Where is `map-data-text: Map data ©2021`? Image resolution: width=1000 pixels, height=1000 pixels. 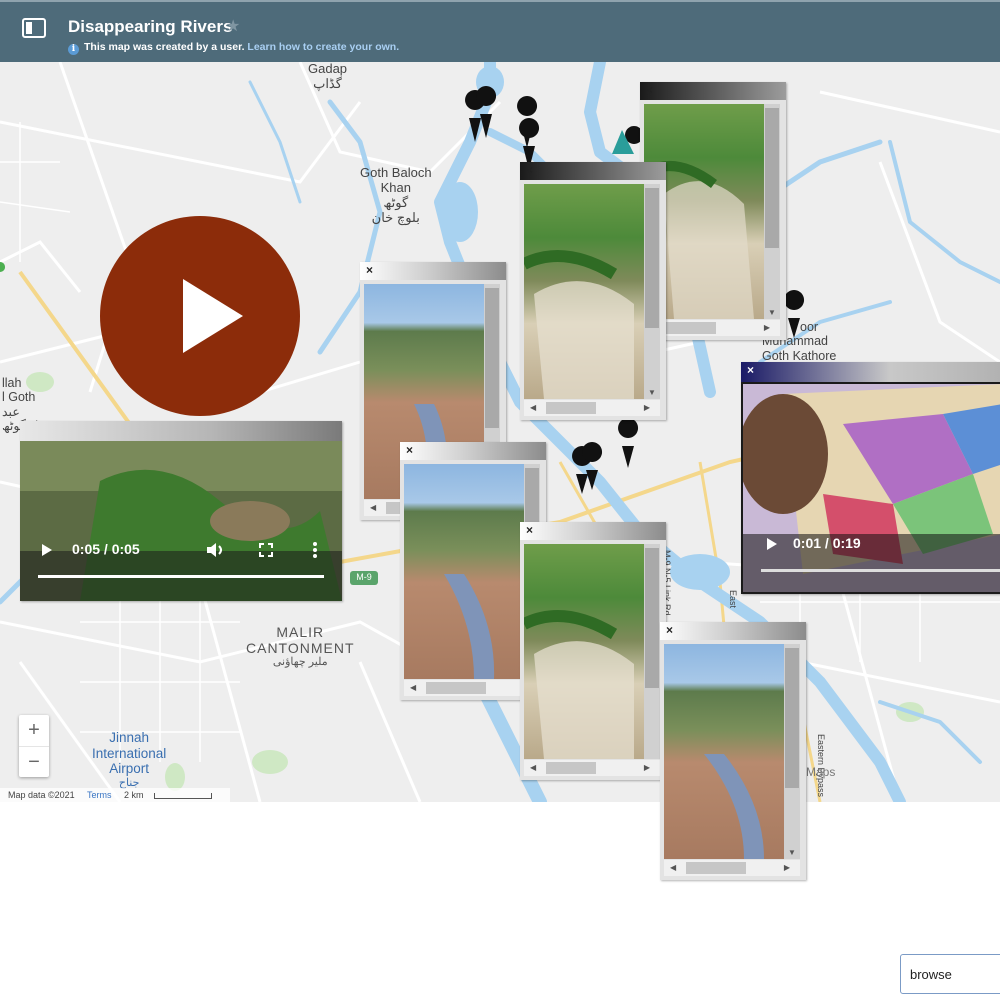
map-data-text: Map data ©2021 is located at coordinates (41, 795).